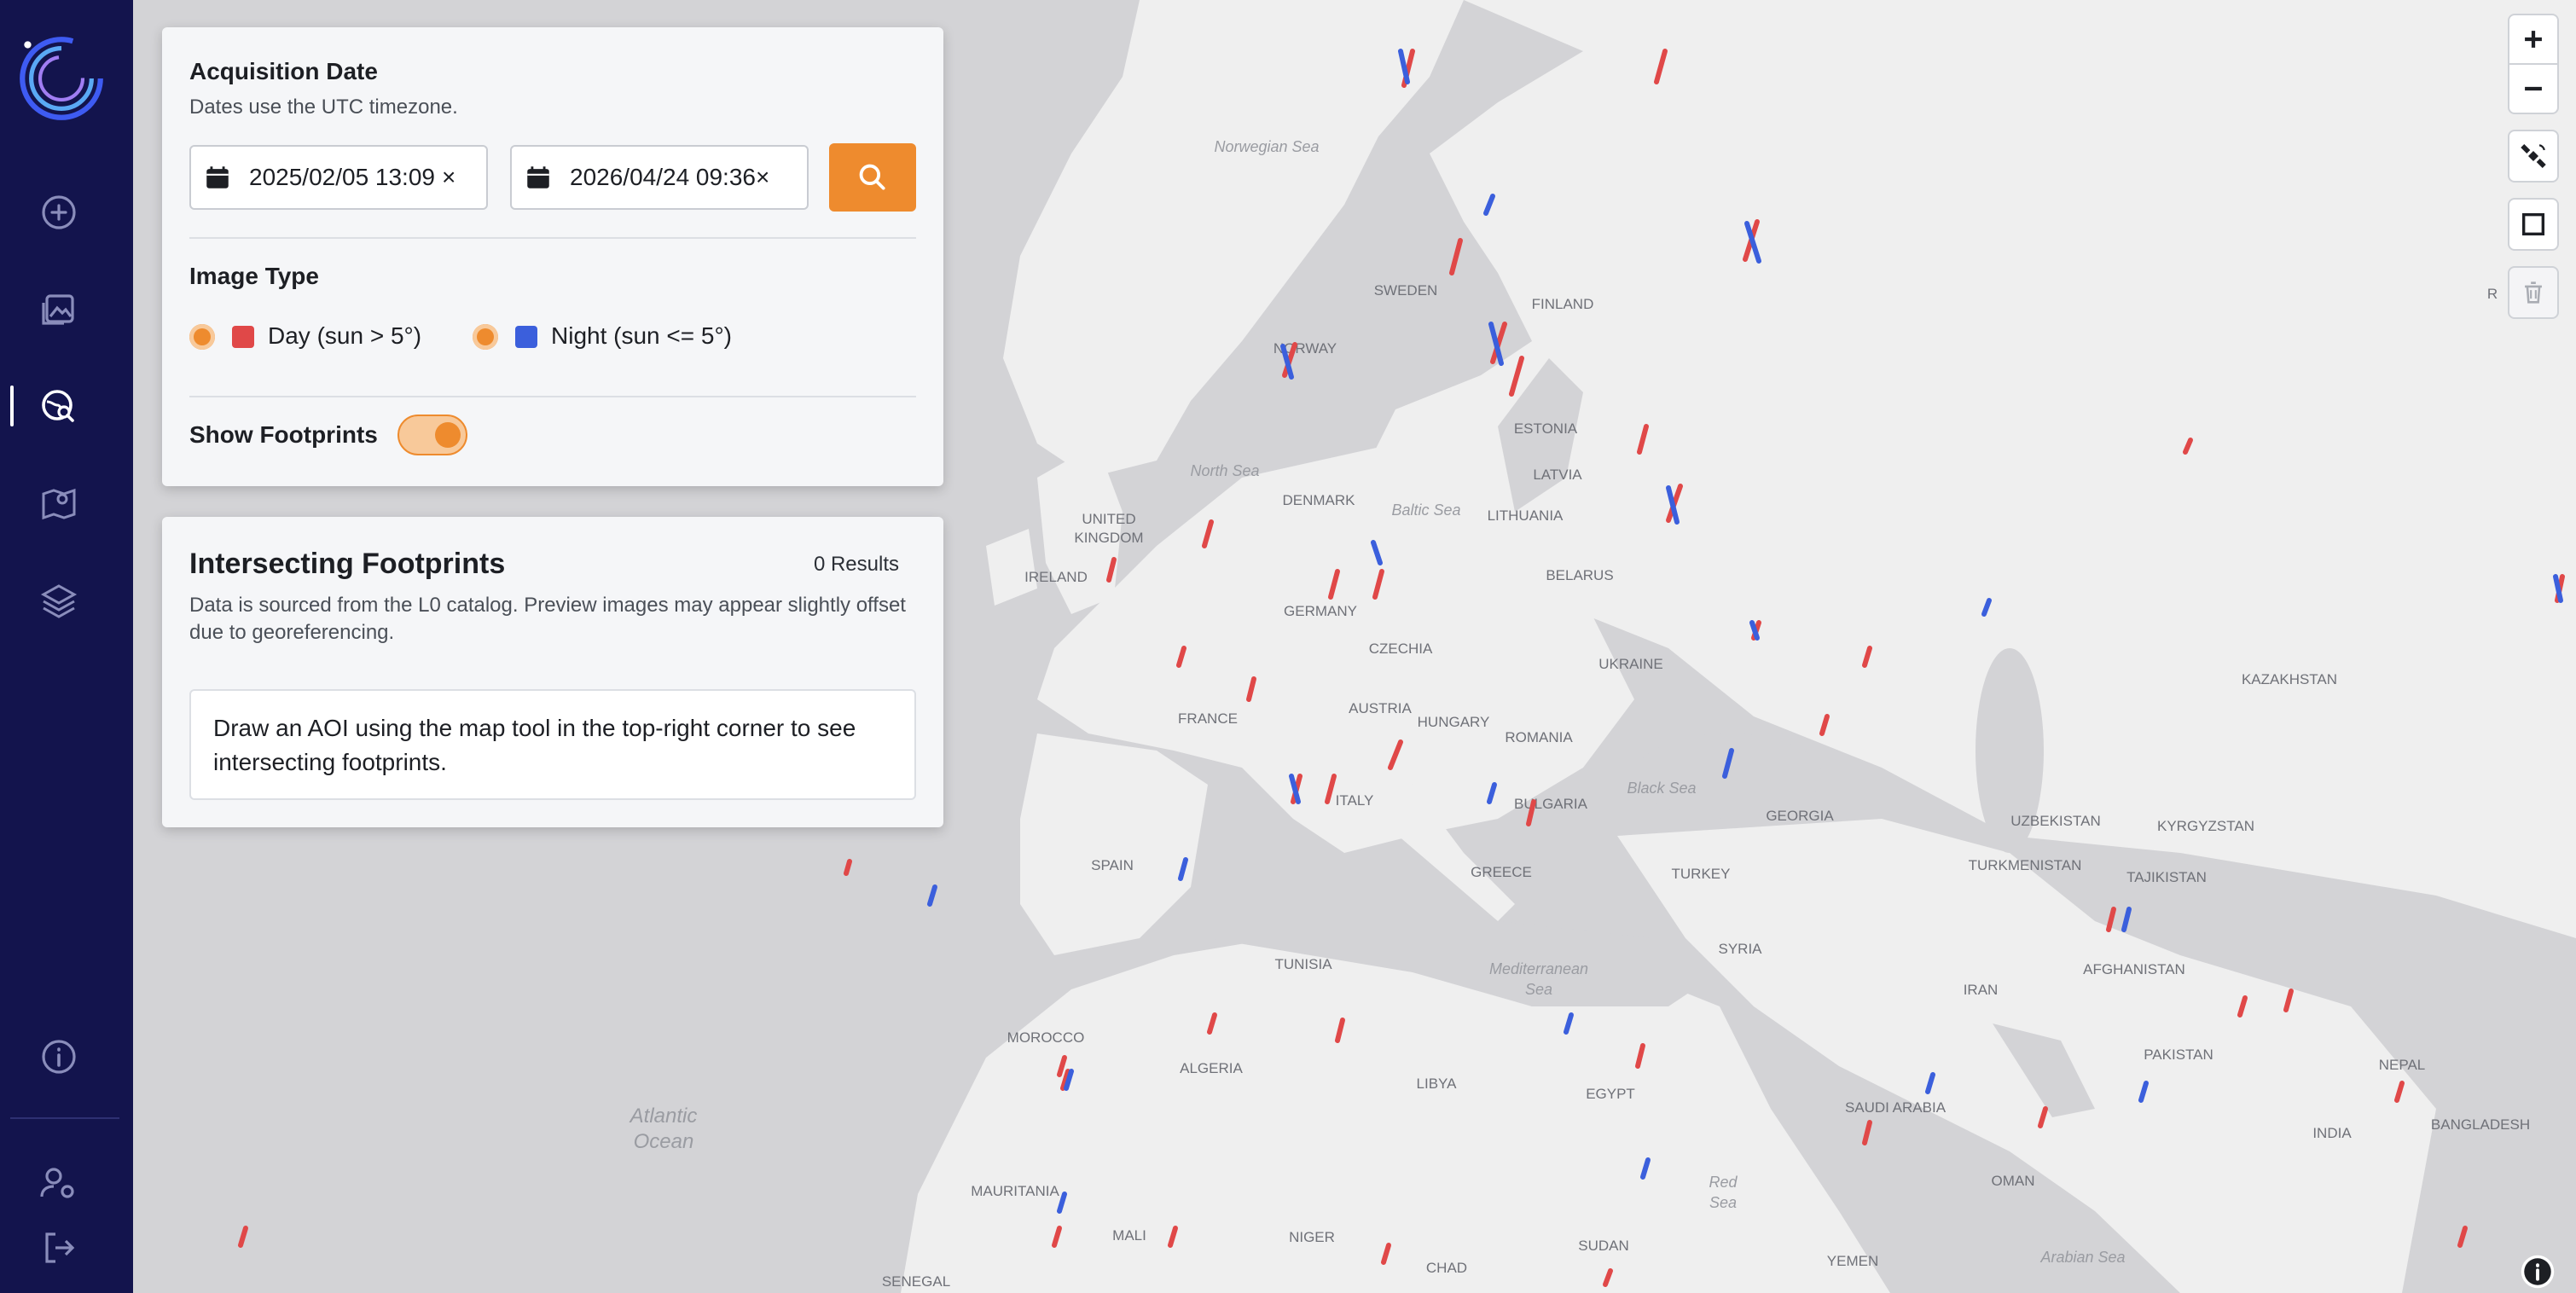 This screenshot has height=1293, width=2576. Describe the element at coordinates (1318, 500) in the screenshot. I see `country-label: DENMARK` at that location.